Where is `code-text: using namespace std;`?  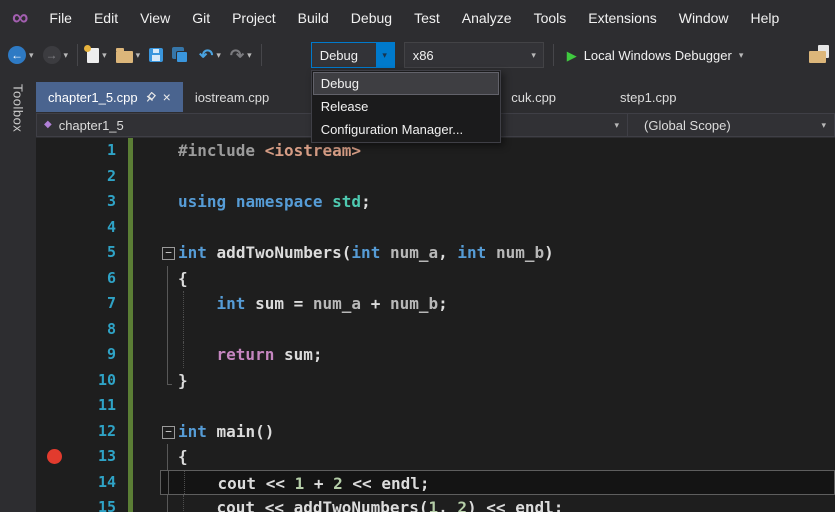
code-text: using namespace std; is located at coordinates (505, 202).